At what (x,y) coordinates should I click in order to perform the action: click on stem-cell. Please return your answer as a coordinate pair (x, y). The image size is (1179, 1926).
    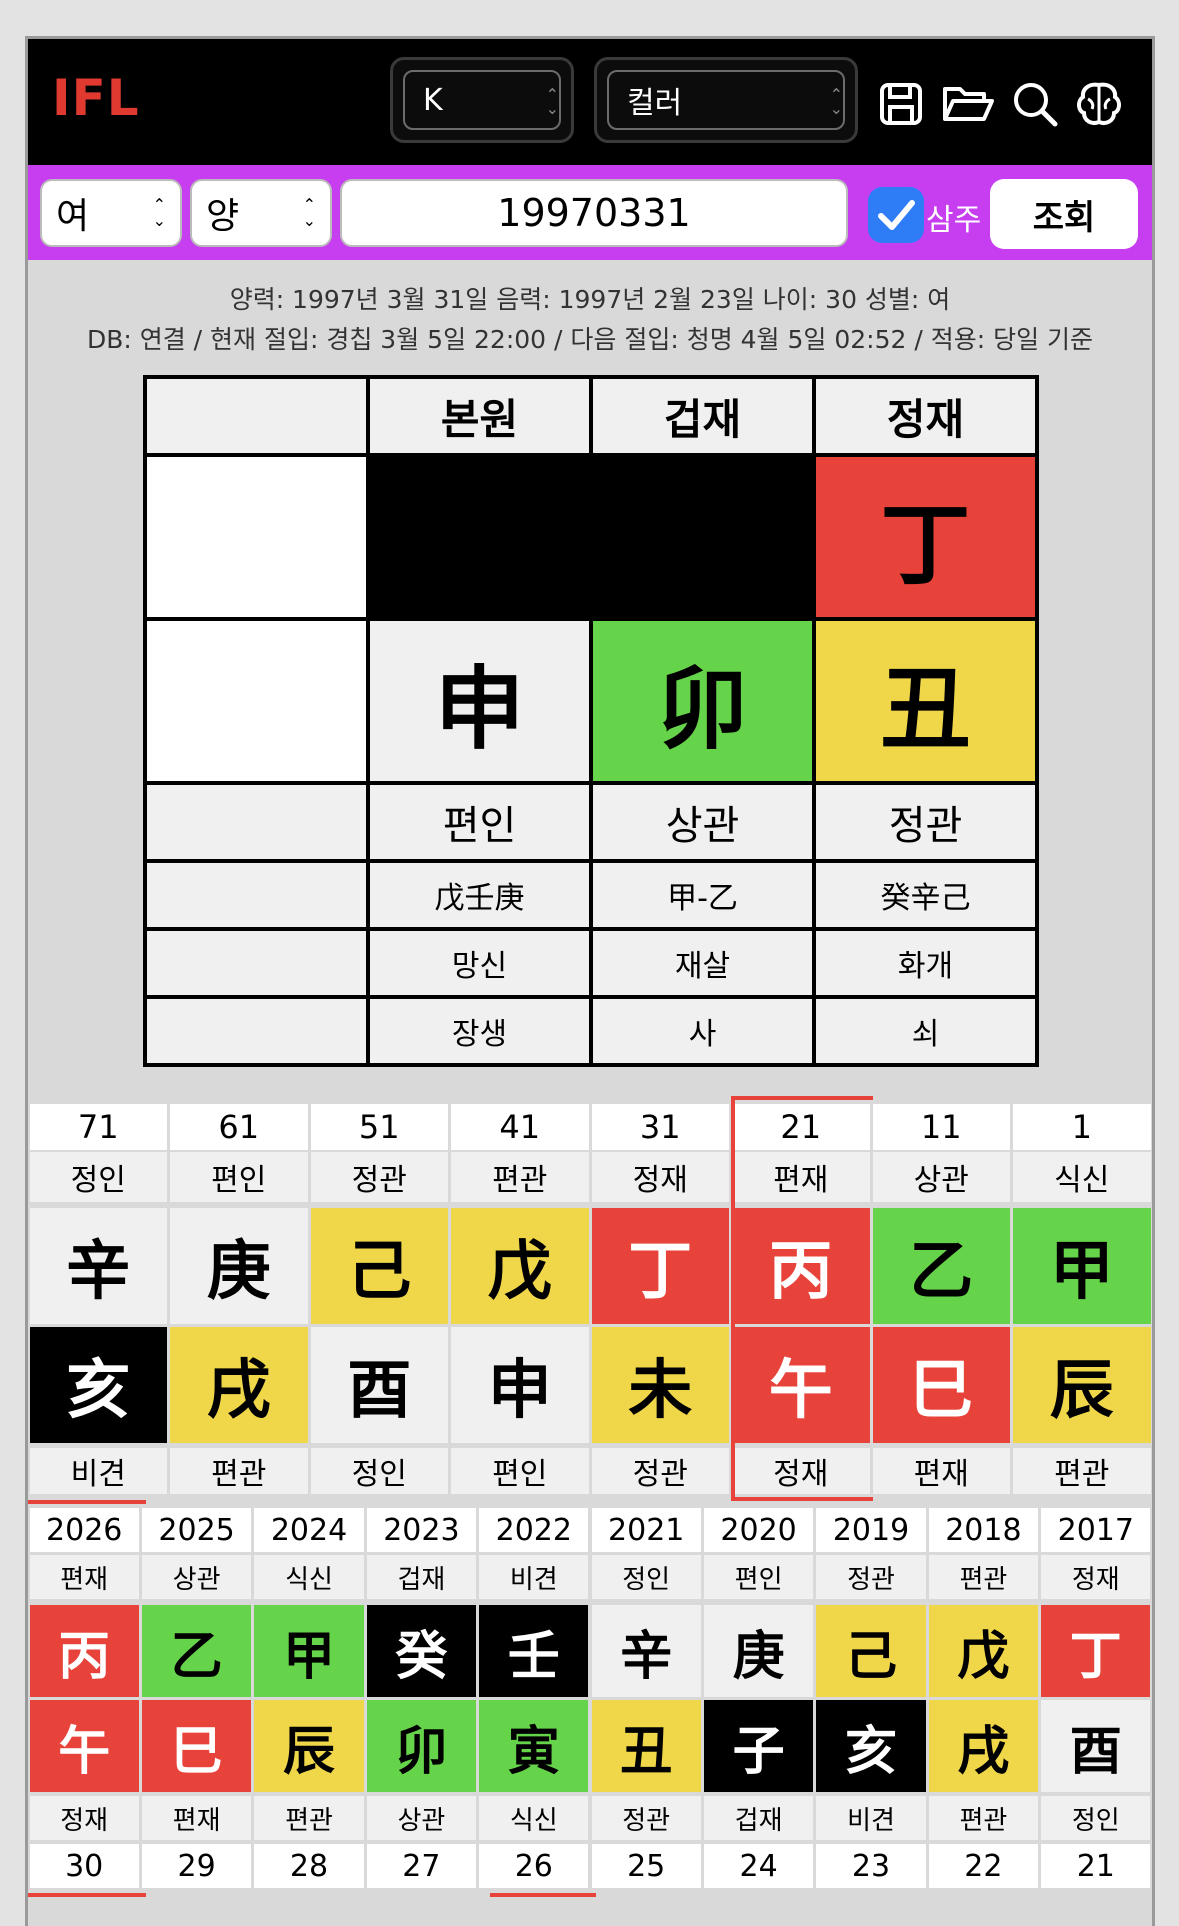
    Looking at the image, I should click on (256, 537).